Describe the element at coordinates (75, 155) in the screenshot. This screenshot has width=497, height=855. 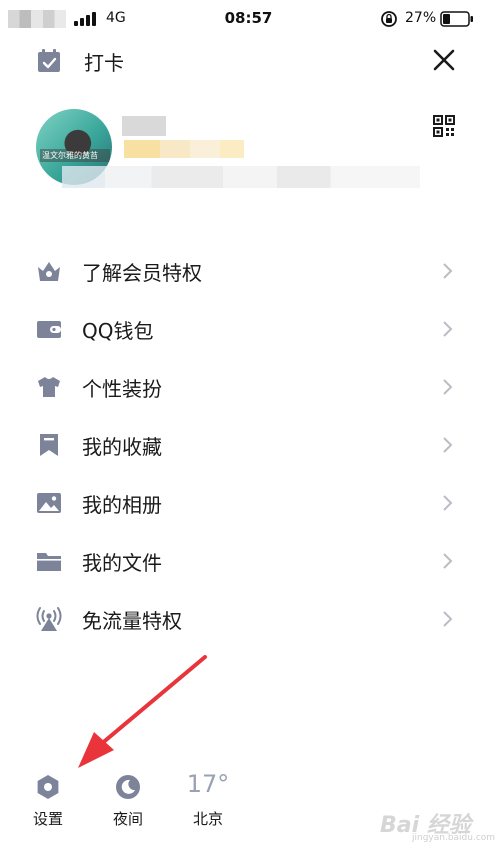
I see `avatar-caption: 温文尔雅的黄苔` at that location.